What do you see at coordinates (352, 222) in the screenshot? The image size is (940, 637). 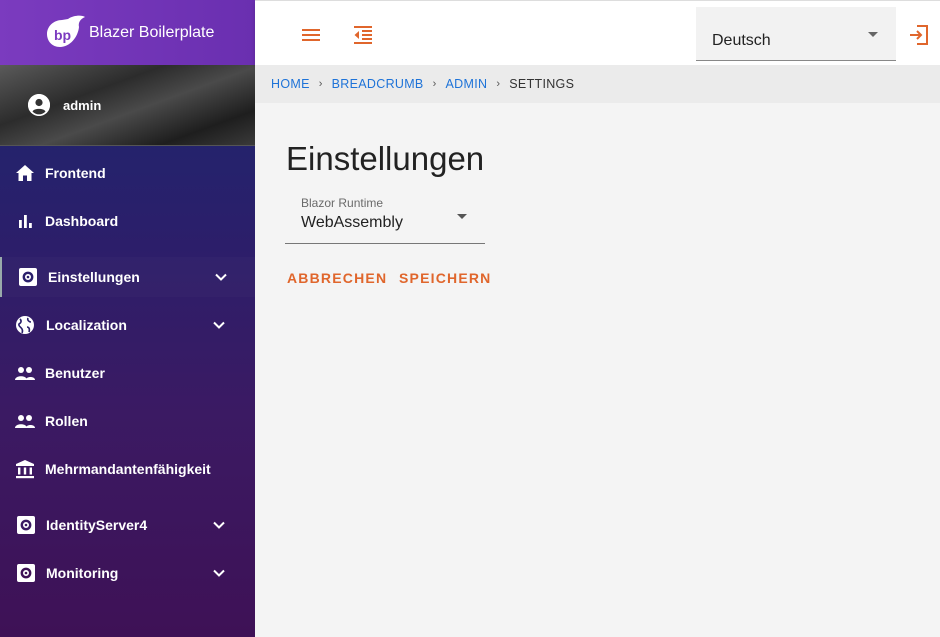 I see `blazor-runtime-value: WebAssembly` at bounding box center [352, 222].